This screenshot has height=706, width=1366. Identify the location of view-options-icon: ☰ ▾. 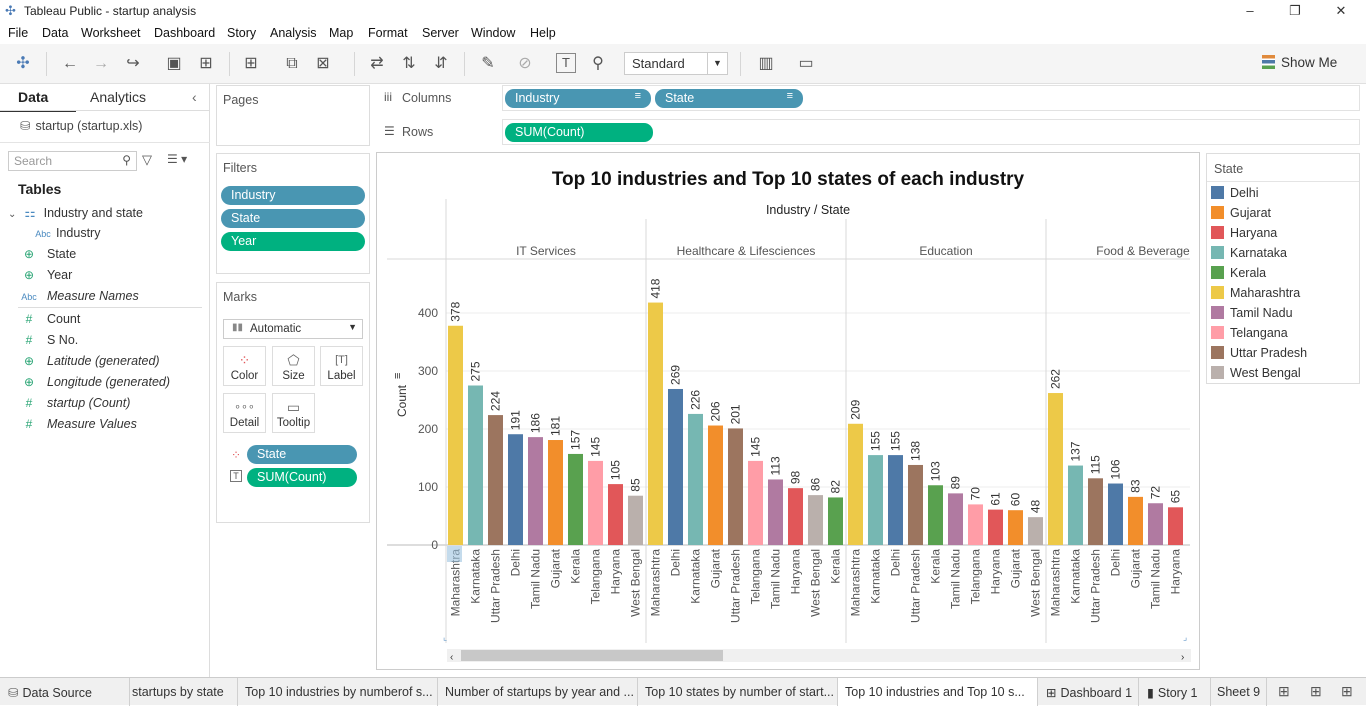
(177, 159).